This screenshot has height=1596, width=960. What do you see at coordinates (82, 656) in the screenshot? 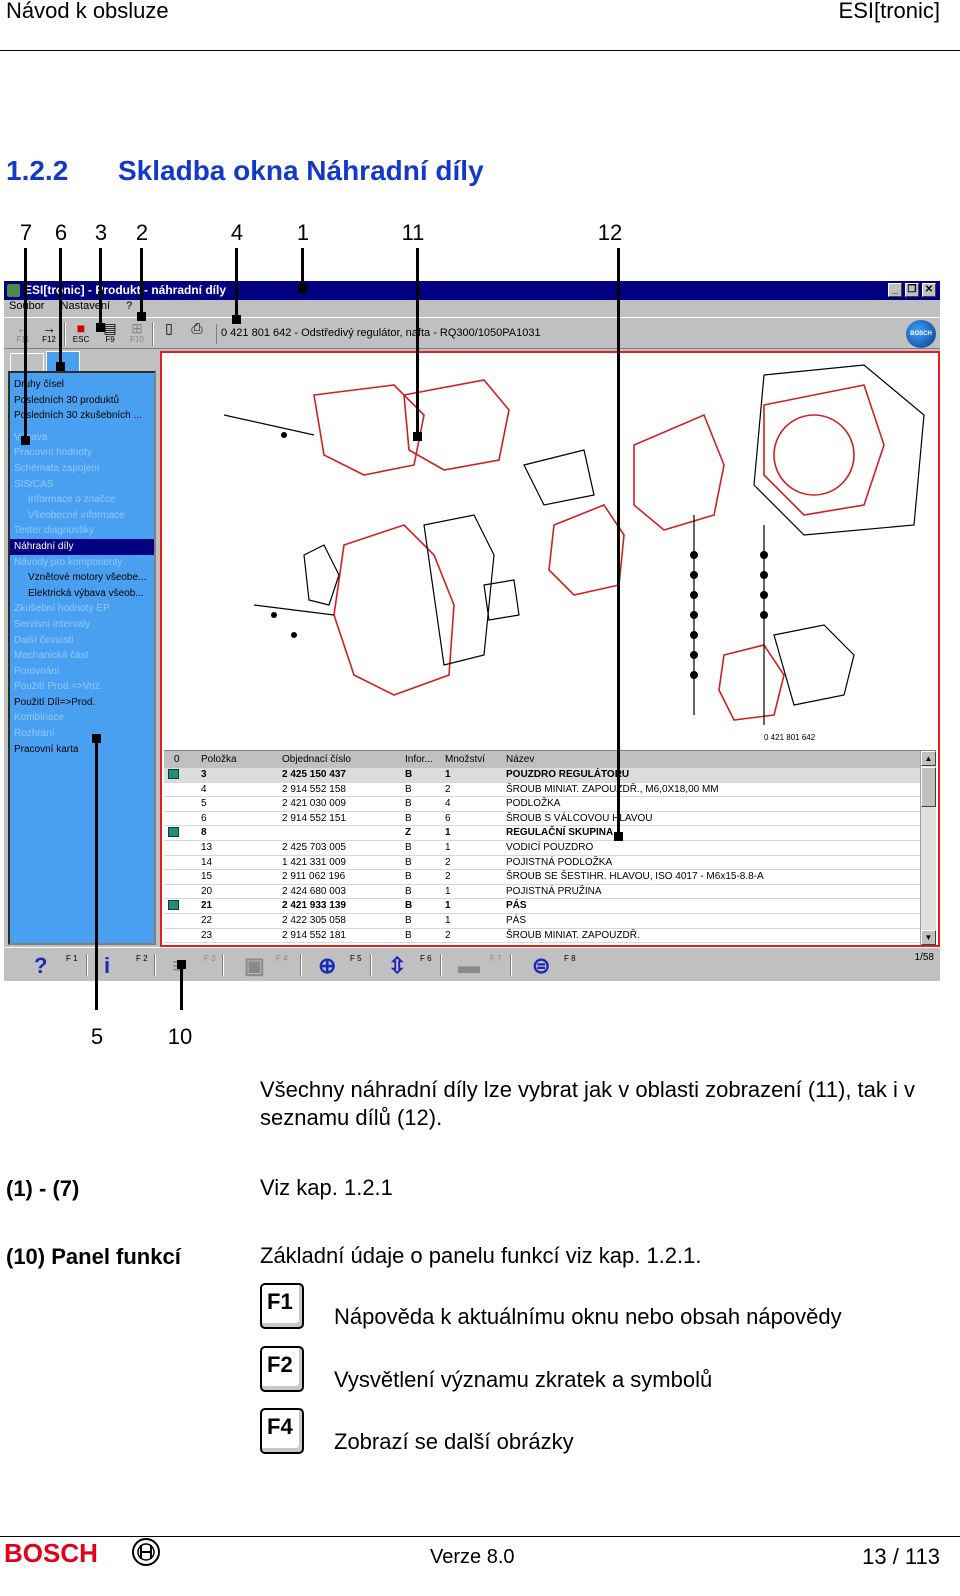
I see `tree-item: Mechanická část` at bounding box center [82, 656].